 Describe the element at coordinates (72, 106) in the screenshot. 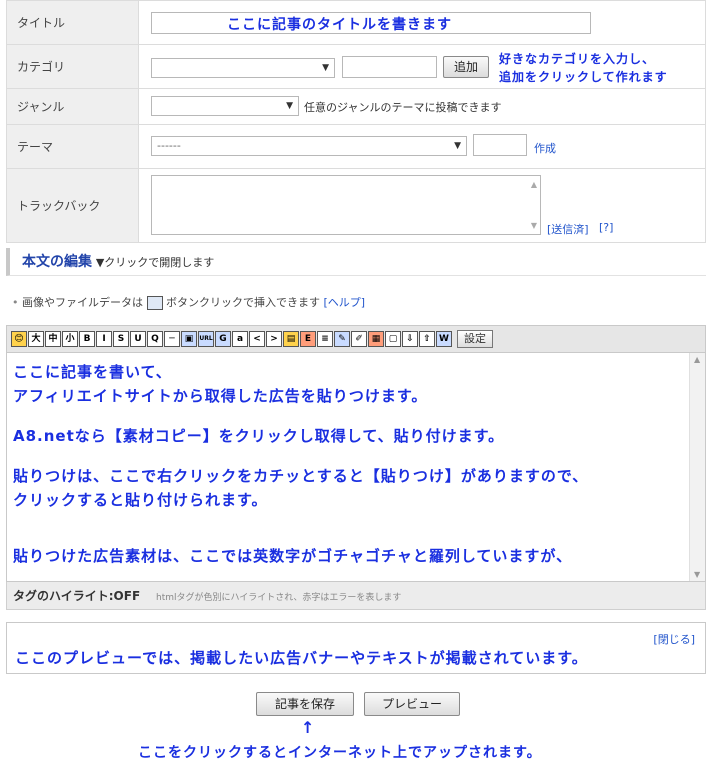

I see `genre-label: ジャンル` at that location.